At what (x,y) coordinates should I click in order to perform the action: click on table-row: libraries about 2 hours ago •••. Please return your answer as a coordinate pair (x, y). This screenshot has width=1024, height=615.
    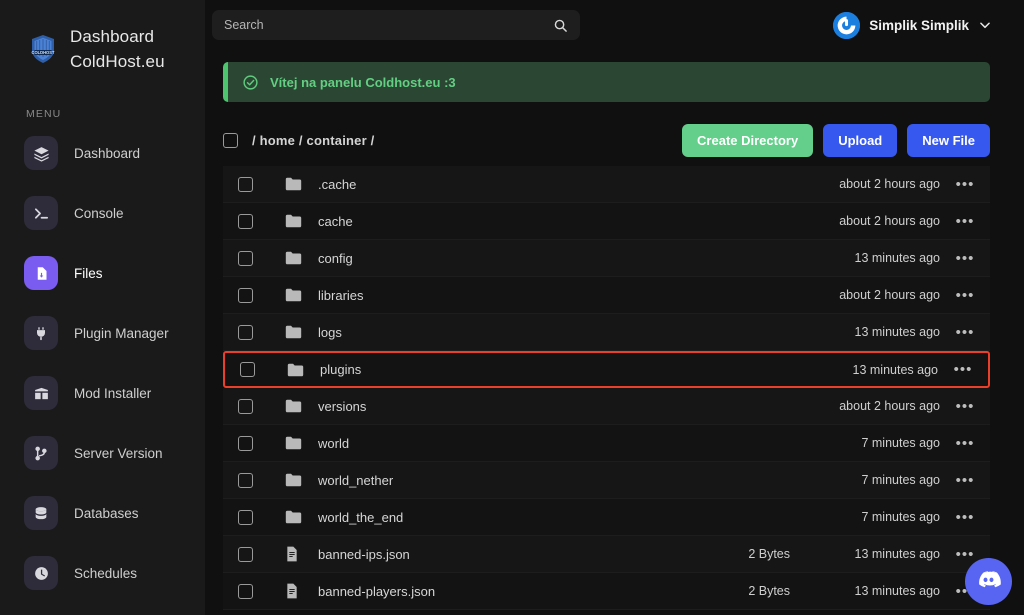
    Looking at the image, I should click on (606, 295).